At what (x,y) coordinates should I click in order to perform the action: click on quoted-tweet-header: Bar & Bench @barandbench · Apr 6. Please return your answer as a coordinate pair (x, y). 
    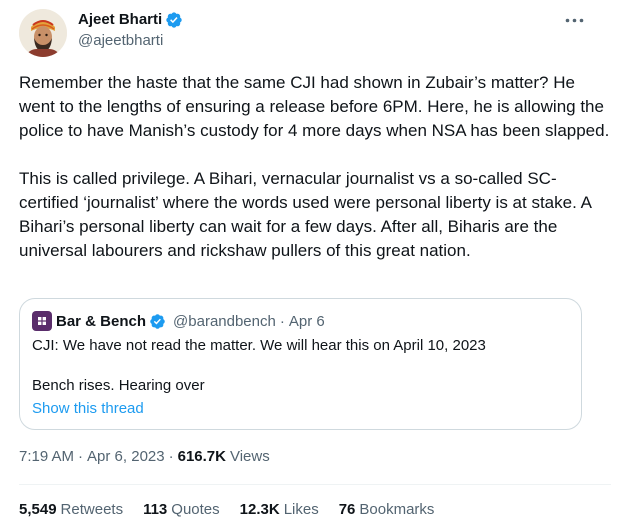
    Looking at the image, I should click on (178, 321).